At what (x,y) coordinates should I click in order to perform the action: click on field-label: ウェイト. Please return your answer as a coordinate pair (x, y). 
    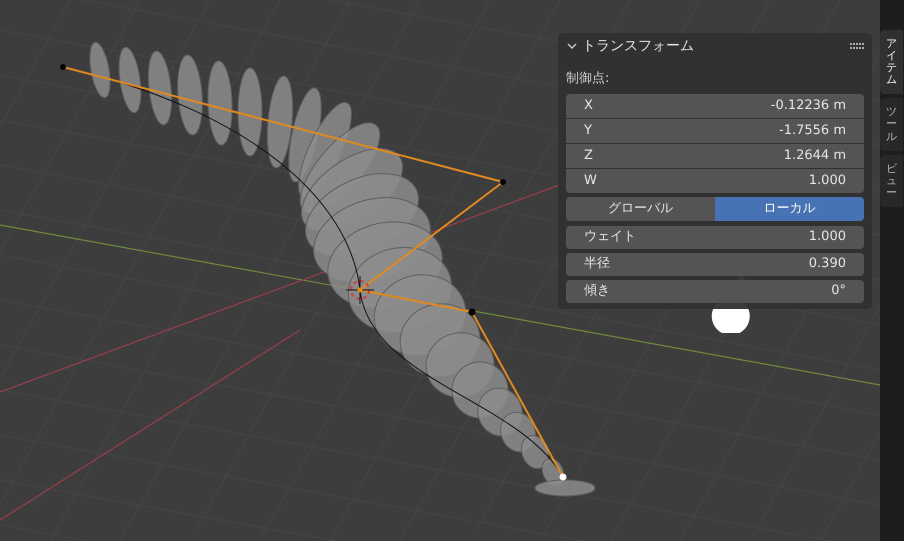
    Looking at the image, I should click on (610, 237).